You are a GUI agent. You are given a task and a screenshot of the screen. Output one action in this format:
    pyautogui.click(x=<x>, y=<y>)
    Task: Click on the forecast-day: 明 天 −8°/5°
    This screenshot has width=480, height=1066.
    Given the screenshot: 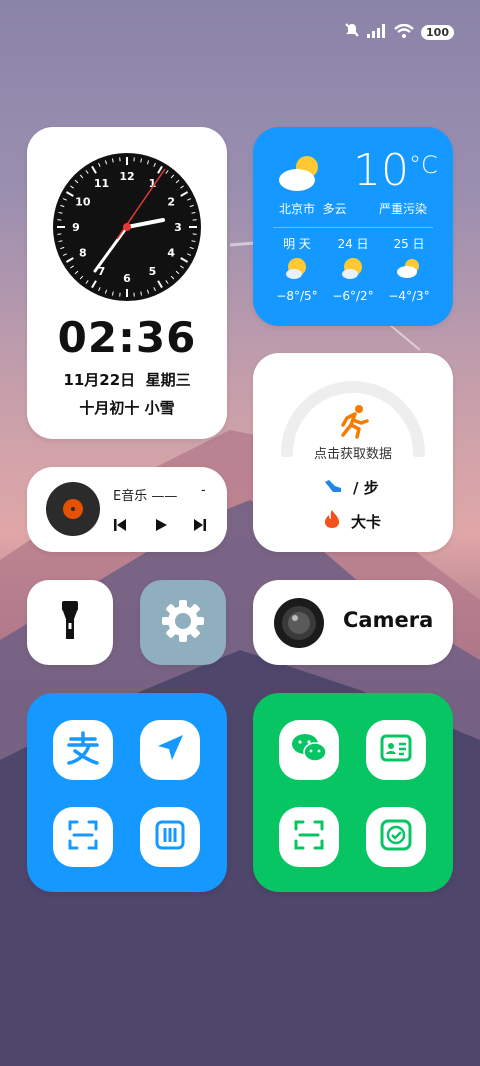 What is the action you would take?
    pyautogui.click(x=297, y=269)
    